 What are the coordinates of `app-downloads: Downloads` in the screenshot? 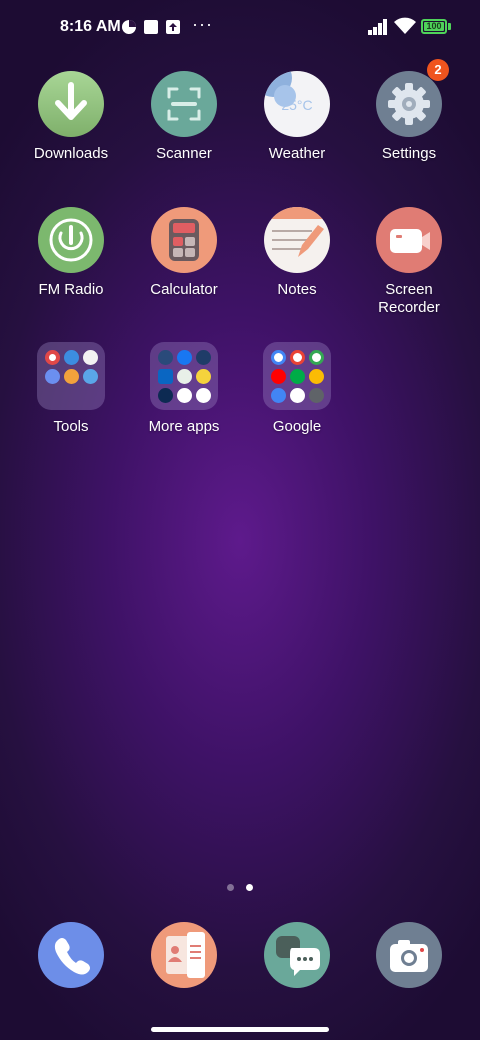 It's located at (71, 117).